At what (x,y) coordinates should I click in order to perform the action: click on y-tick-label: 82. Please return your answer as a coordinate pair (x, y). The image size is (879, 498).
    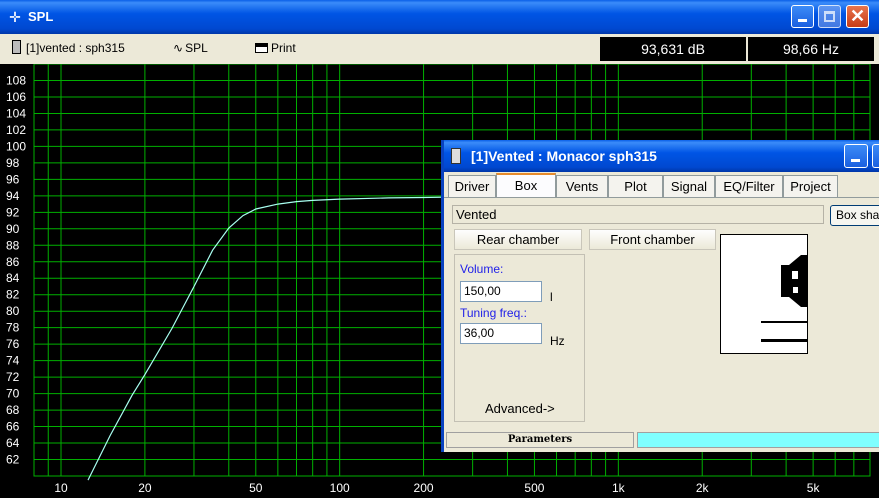
    Looking at the image, I should click on (13, 295).